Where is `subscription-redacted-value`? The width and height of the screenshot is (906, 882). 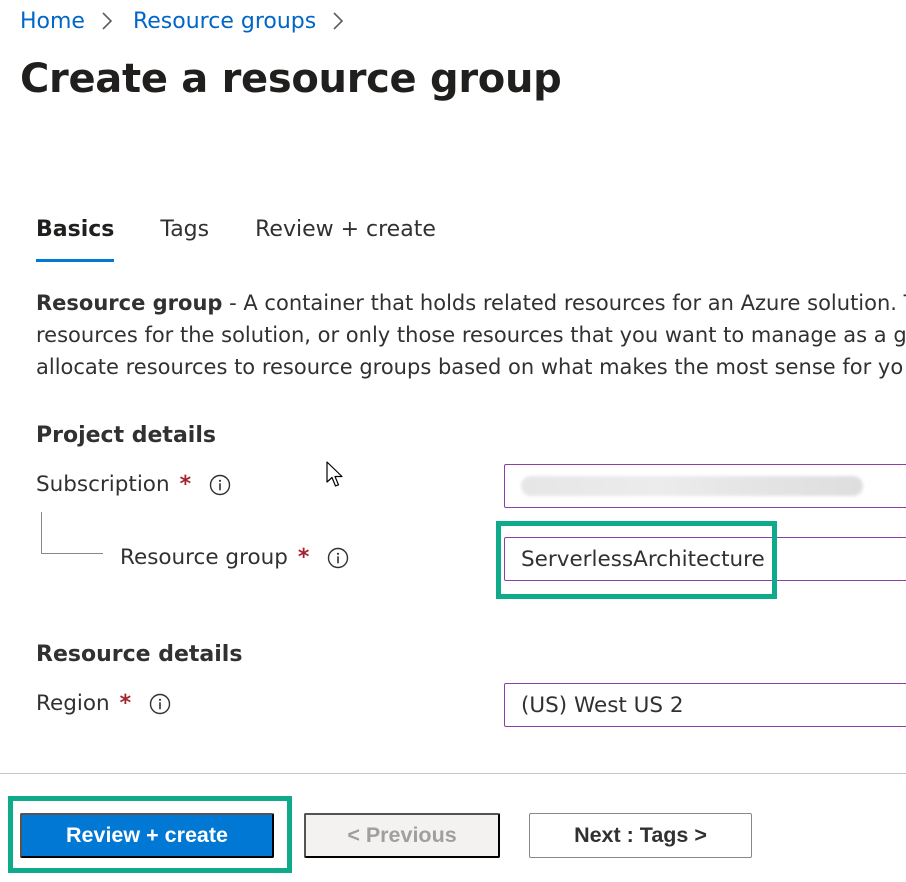
subscription-redacted-value is located at coordinates (692, 486).